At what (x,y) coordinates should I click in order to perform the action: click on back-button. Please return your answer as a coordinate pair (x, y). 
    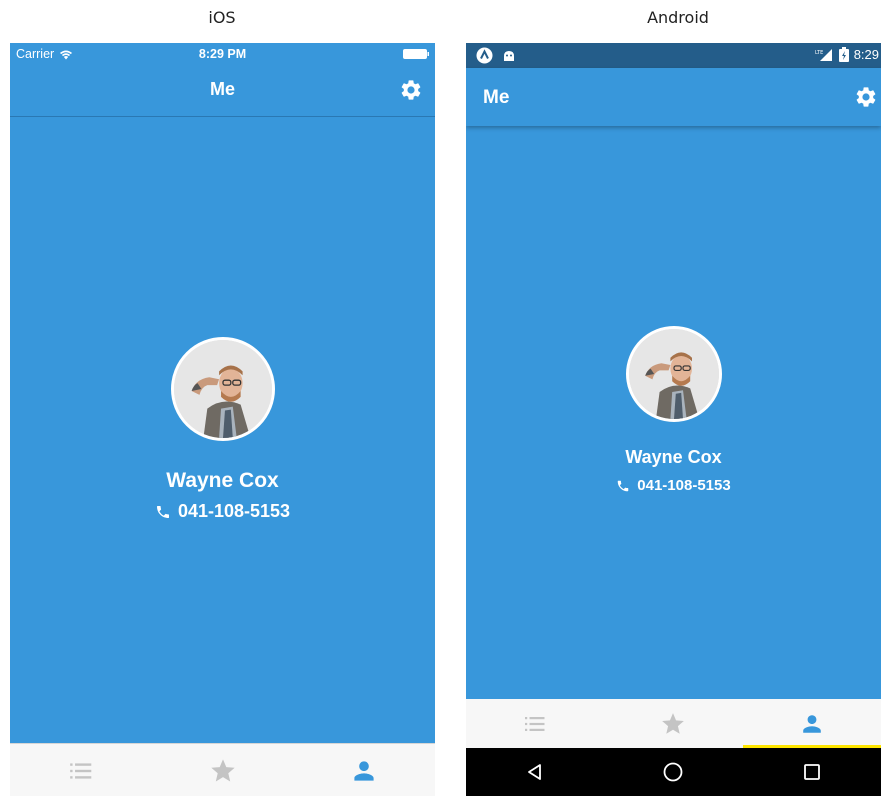
    Looking at the image, I should click on (535, 772).